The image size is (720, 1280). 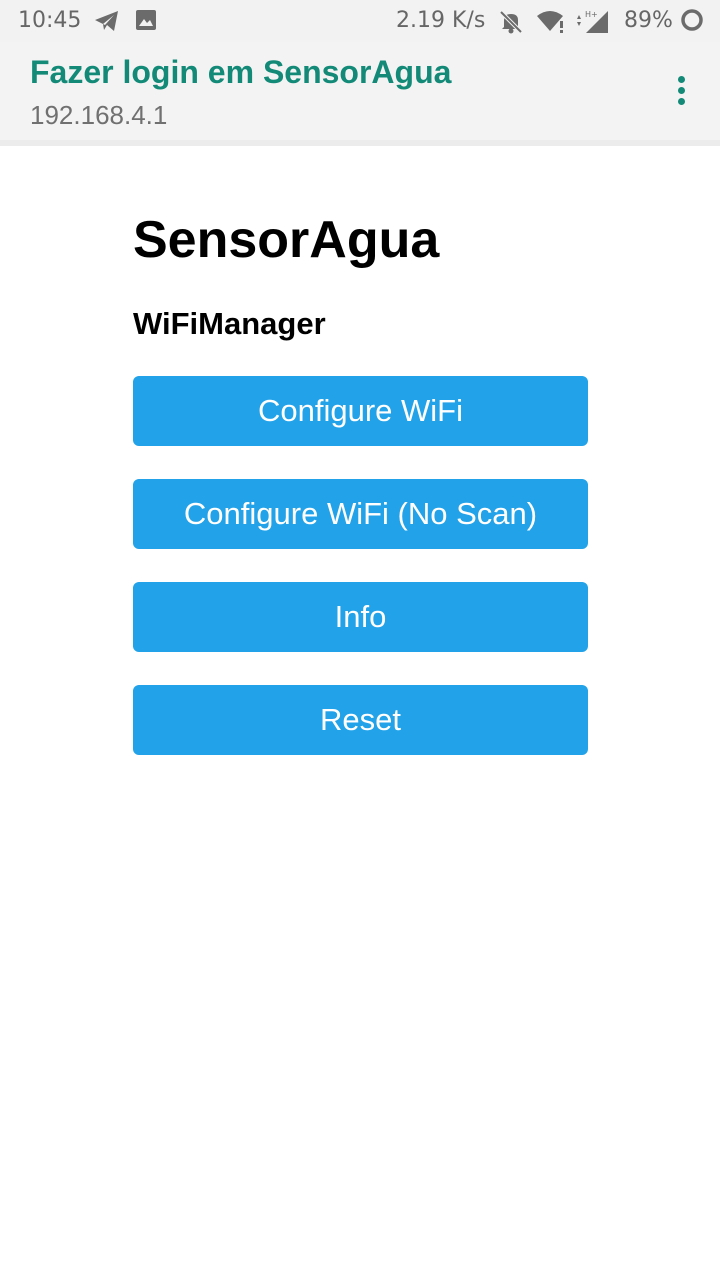 What do you see at coordinates (50, 20) in the screenshot?
I see `status-time: 10:45` at bounding box center [50, 20].